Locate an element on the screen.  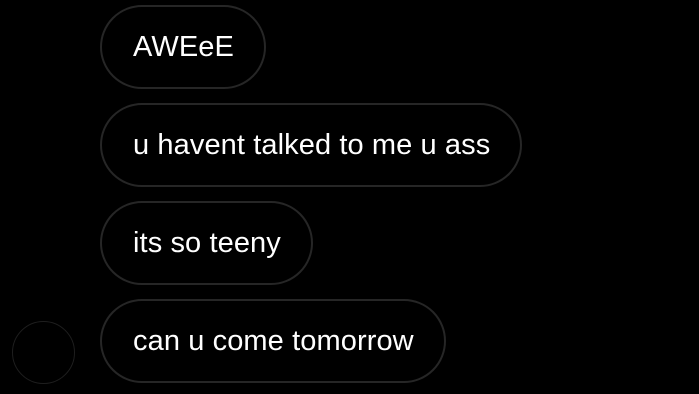
message-bubble: AWEeE is located at coordinates (183, 47).